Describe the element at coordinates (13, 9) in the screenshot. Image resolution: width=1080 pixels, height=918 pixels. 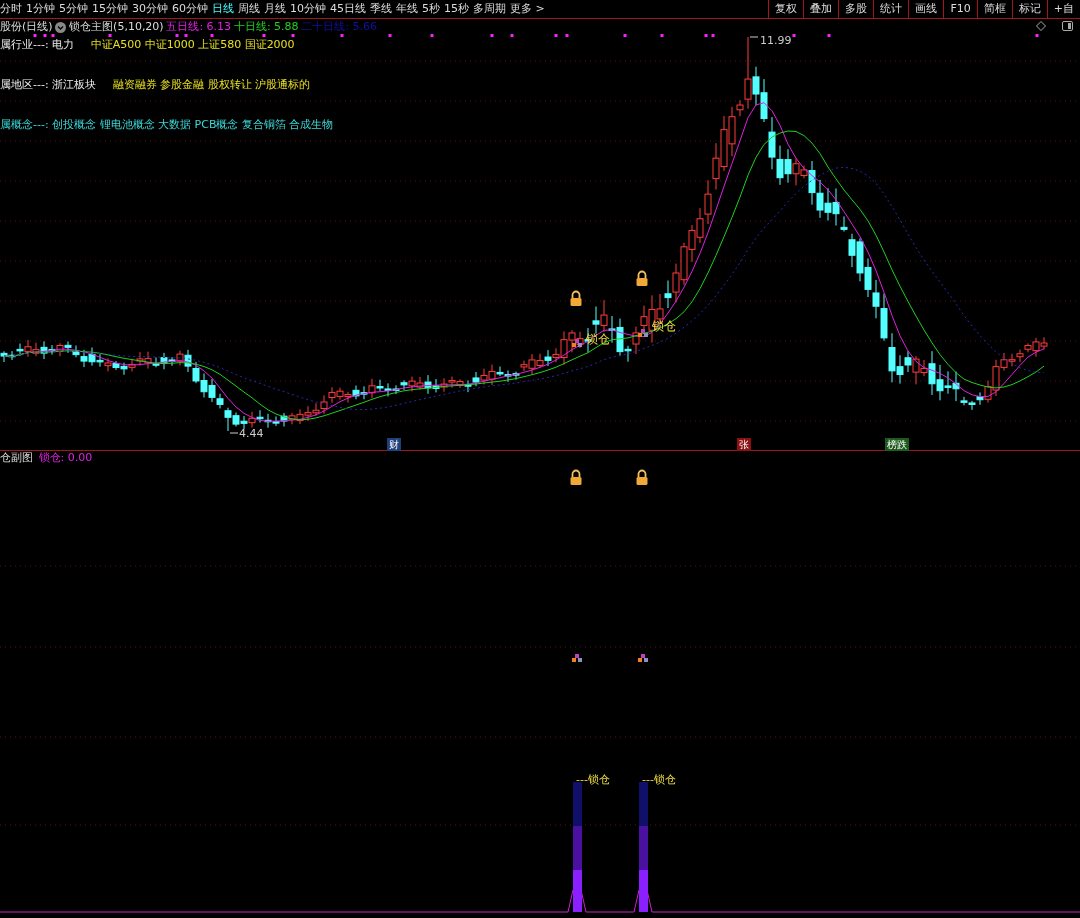
I see `period-tab: 分时` at that location.